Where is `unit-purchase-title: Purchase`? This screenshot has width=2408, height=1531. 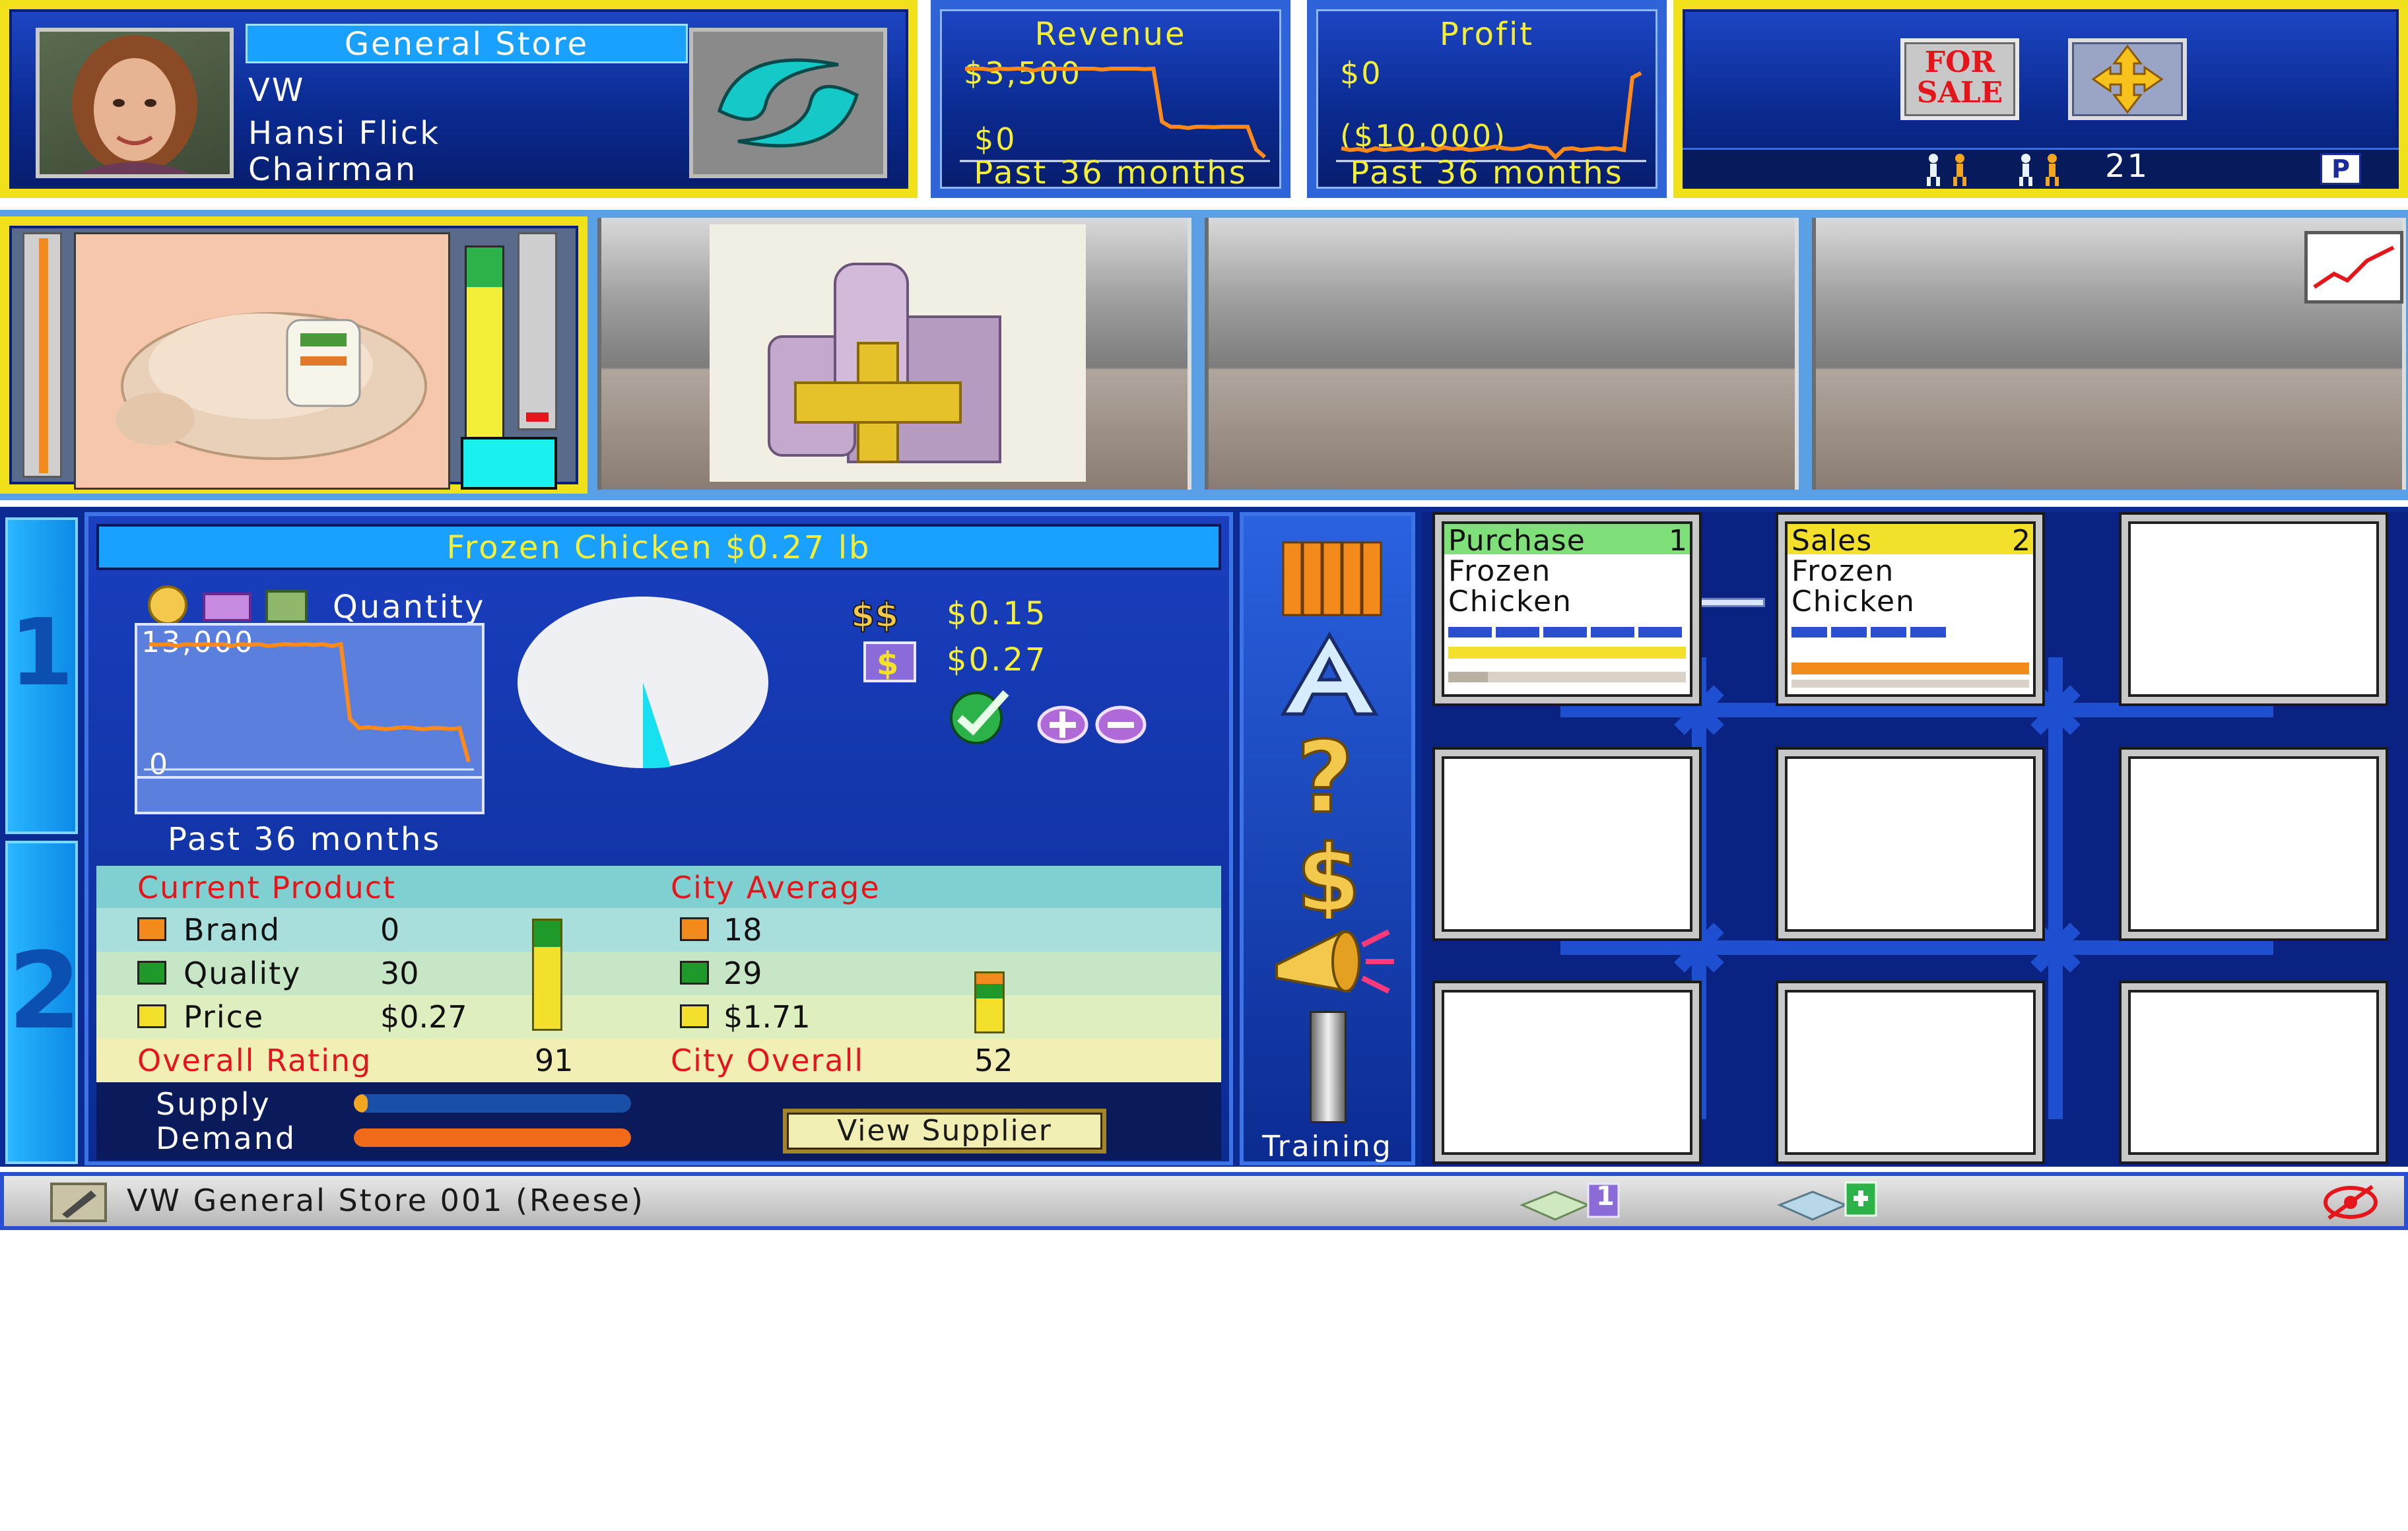
unit-purchase-title: Purchase is located at coordinates (1517, 541).